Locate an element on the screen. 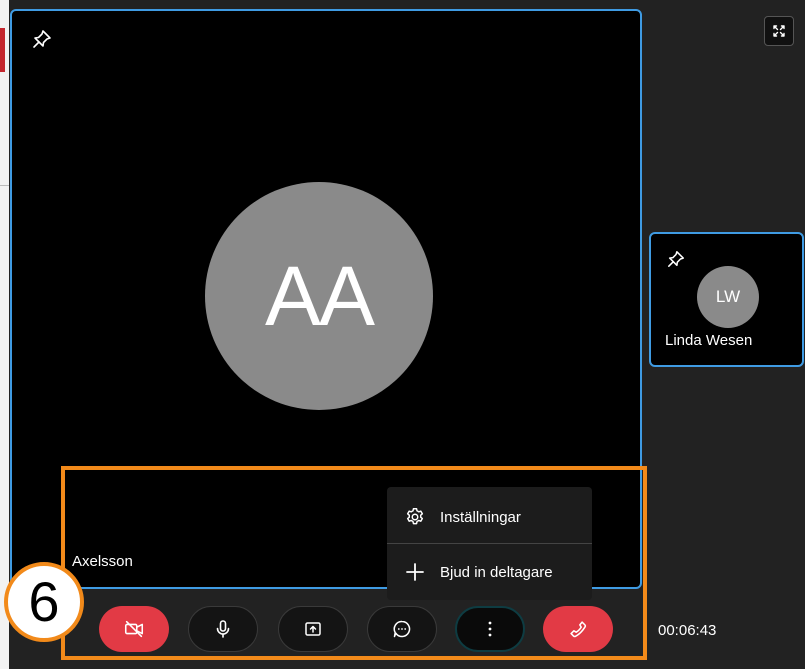  side-participant-tile: LW Linda Wesen is located at coordinates (726, 299).